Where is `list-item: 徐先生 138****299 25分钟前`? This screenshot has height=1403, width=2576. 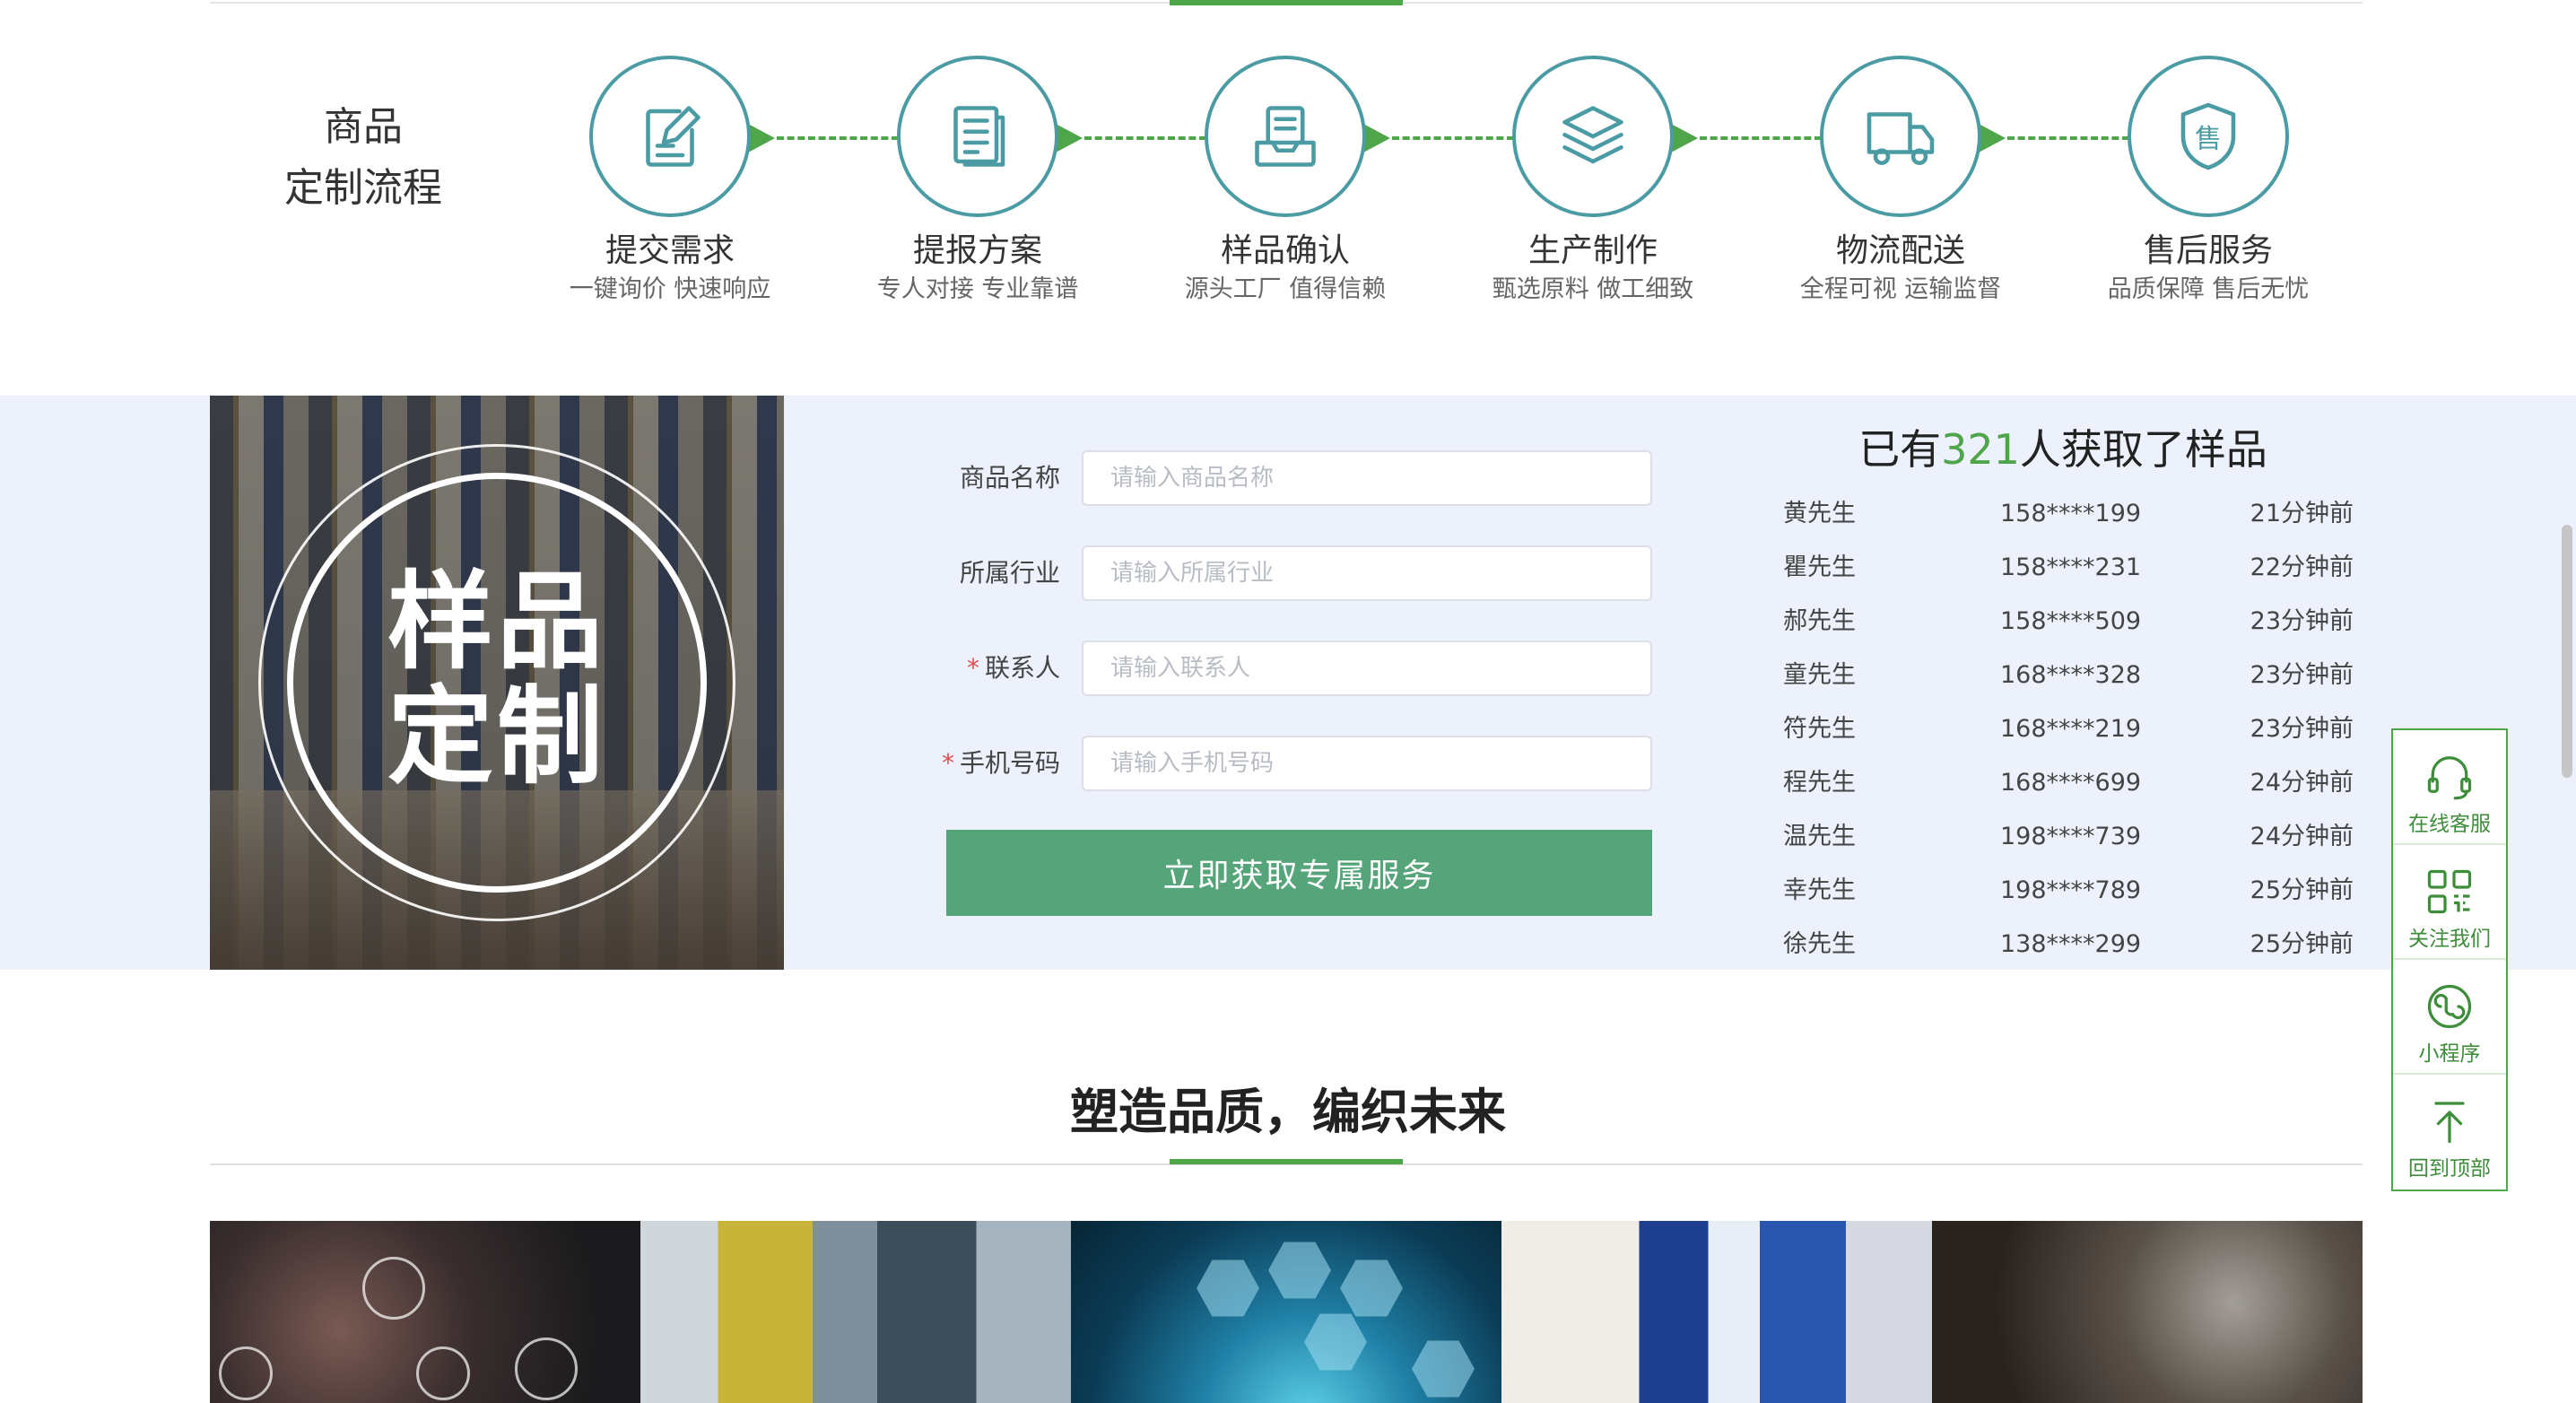 list-item: 徐先生 138****299 25分钟前 is located at coordinates (2068, 936).